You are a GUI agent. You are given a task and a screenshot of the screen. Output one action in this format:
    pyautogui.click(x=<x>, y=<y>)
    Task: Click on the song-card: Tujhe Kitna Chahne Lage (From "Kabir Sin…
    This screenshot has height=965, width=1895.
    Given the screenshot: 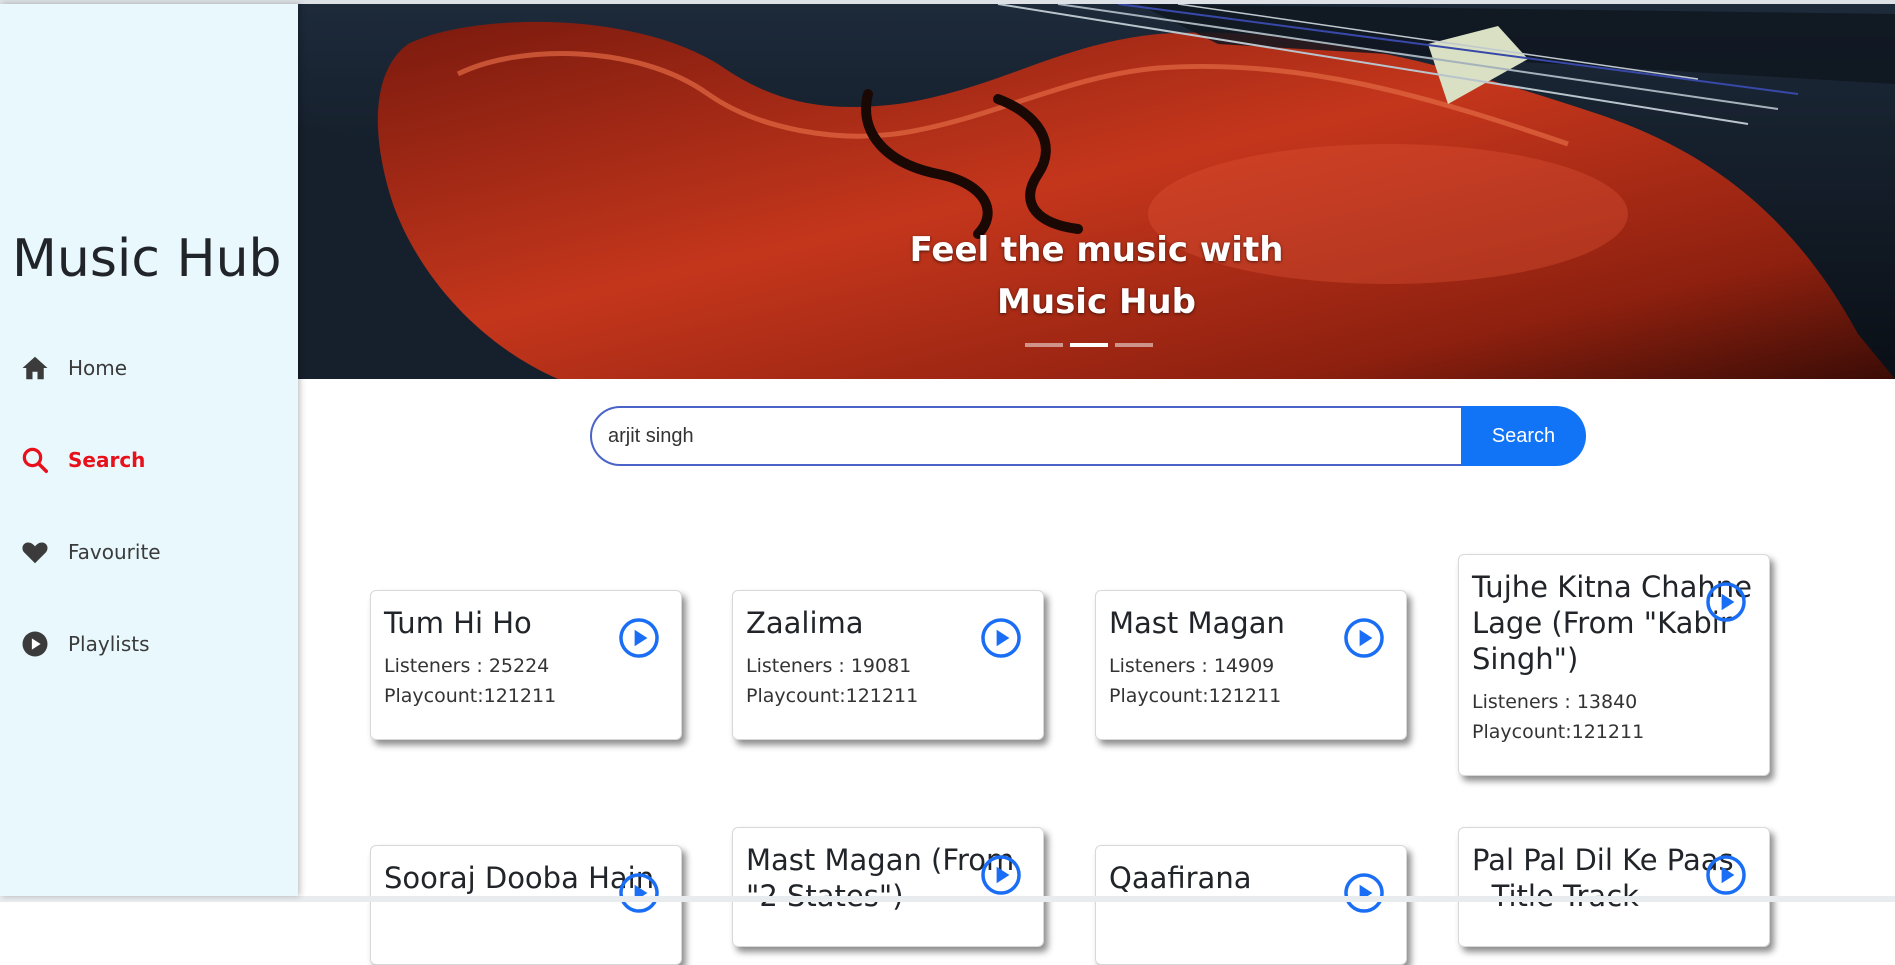 What is the action you would take?
    pyautogui.click(x=1614, y=665)
    